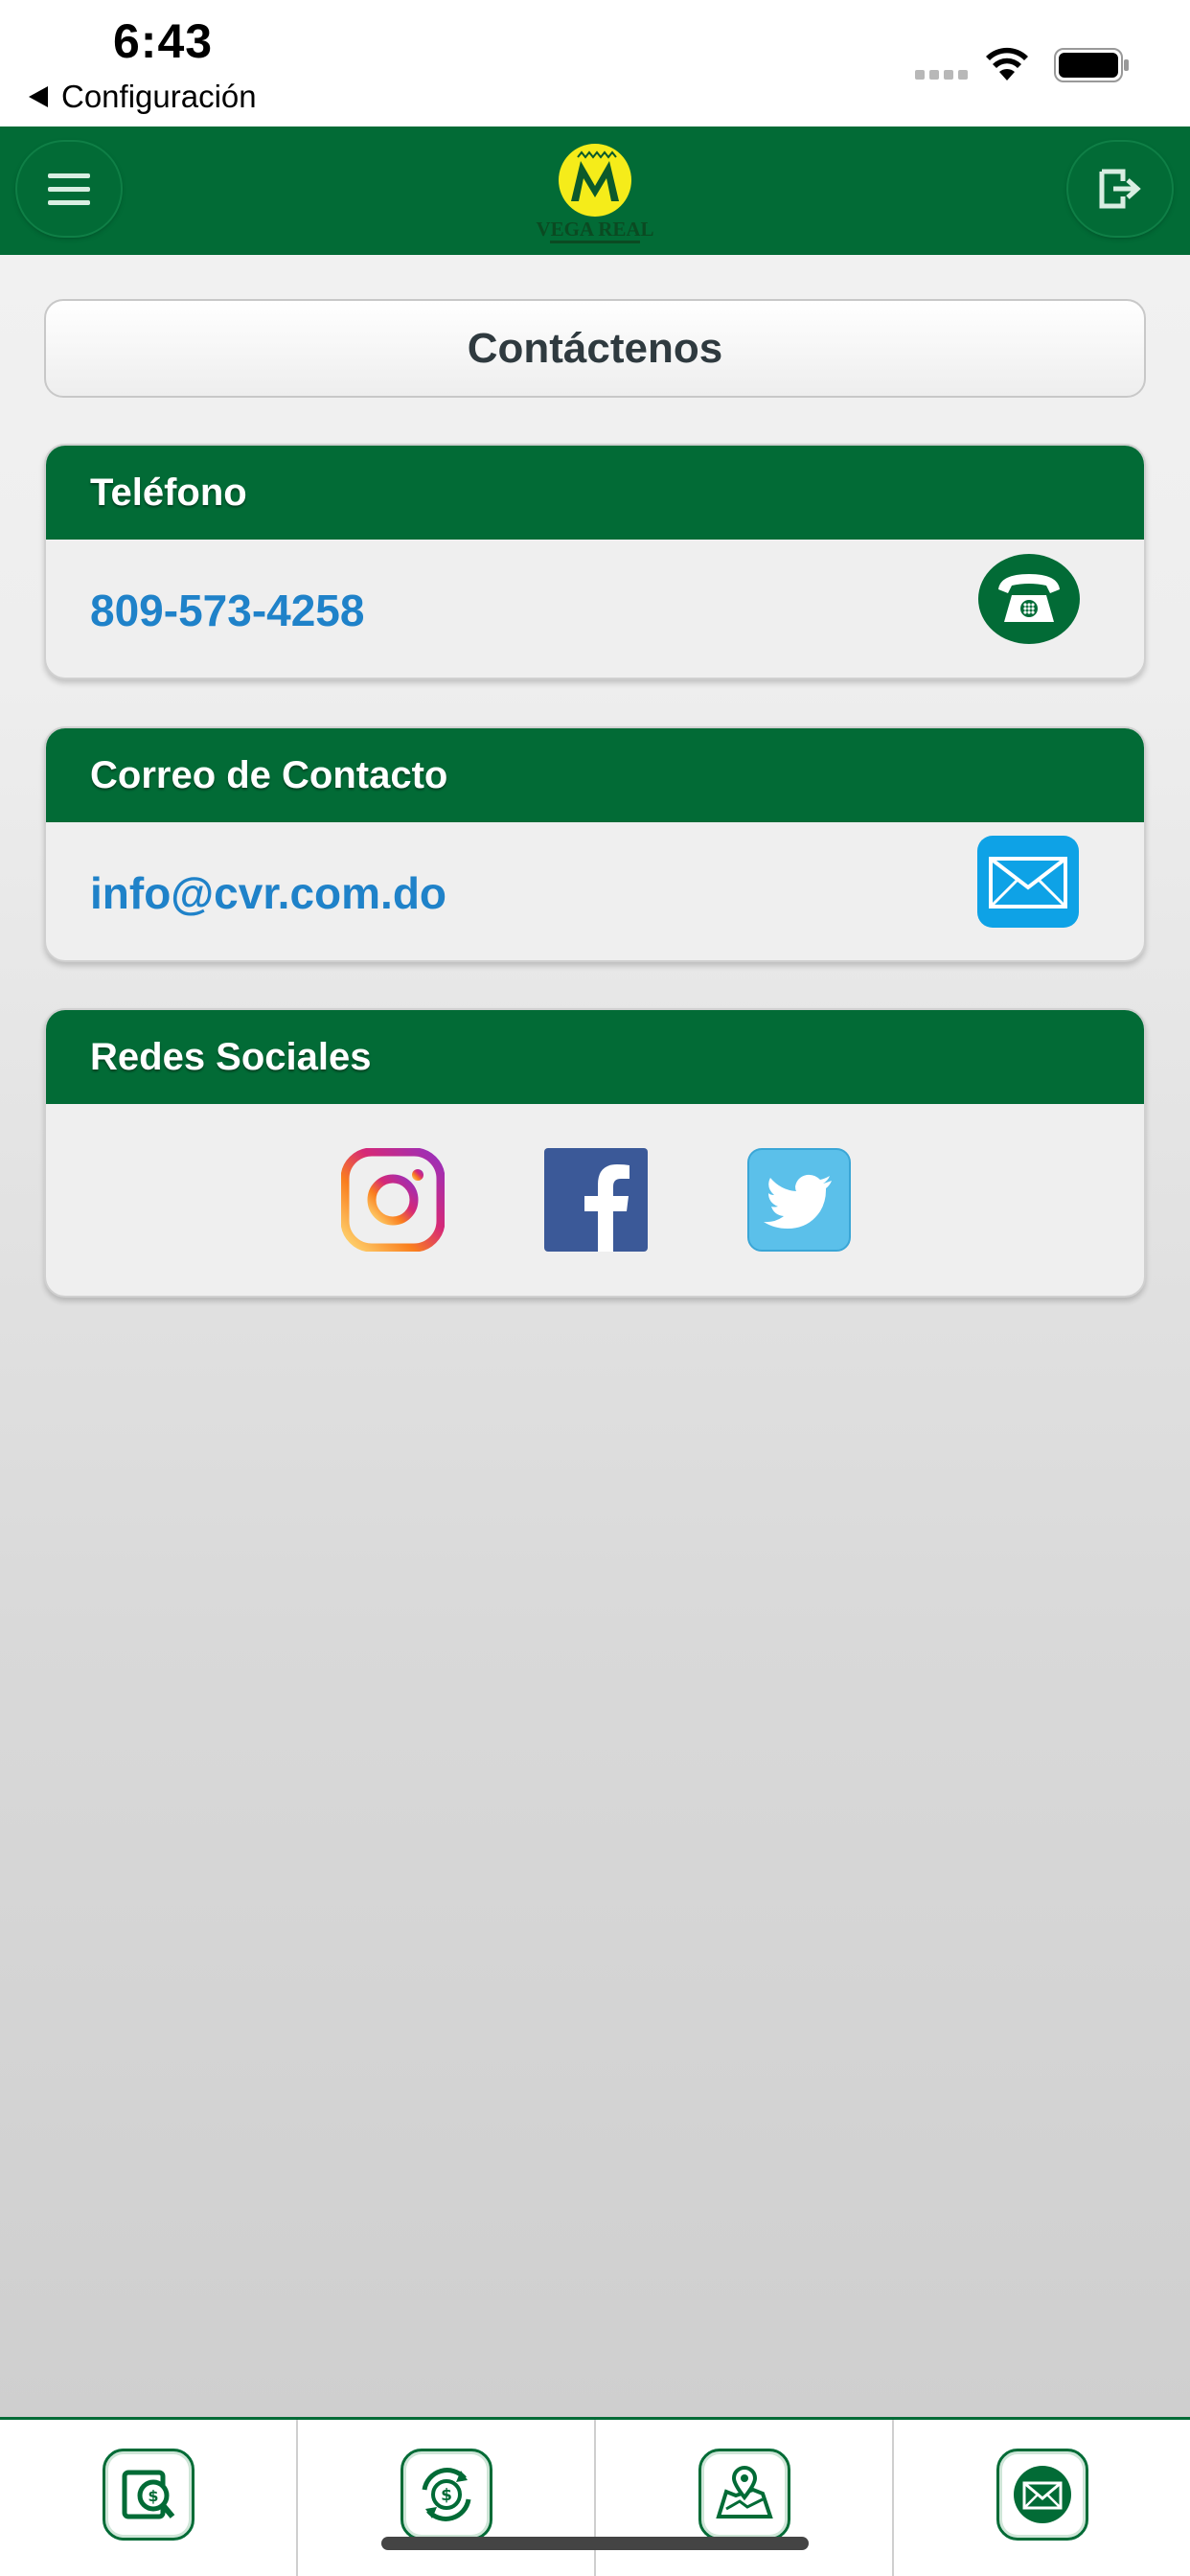 This screenshot has width=1190, height=2576. What do you see at coordinates (1007, 63) in the screenshot?
I see `wifi-icon` at bounding box center [1007, 63].